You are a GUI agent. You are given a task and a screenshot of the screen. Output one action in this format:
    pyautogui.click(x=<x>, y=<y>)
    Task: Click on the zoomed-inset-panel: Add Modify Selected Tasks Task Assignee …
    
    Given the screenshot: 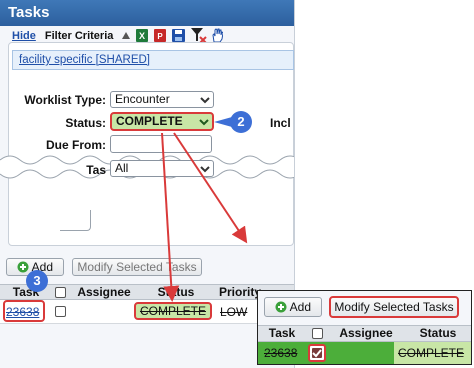 What is the action you would take?
    pyautogui.click(x=364, y=327)
    